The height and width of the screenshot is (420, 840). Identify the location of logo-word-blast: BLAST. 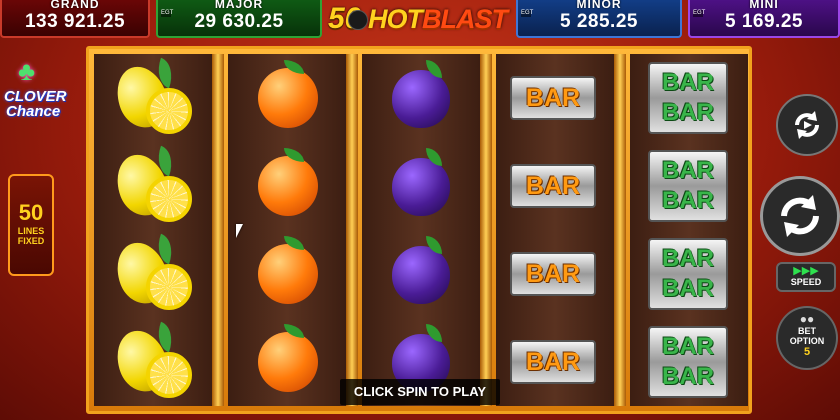
(465, 19).